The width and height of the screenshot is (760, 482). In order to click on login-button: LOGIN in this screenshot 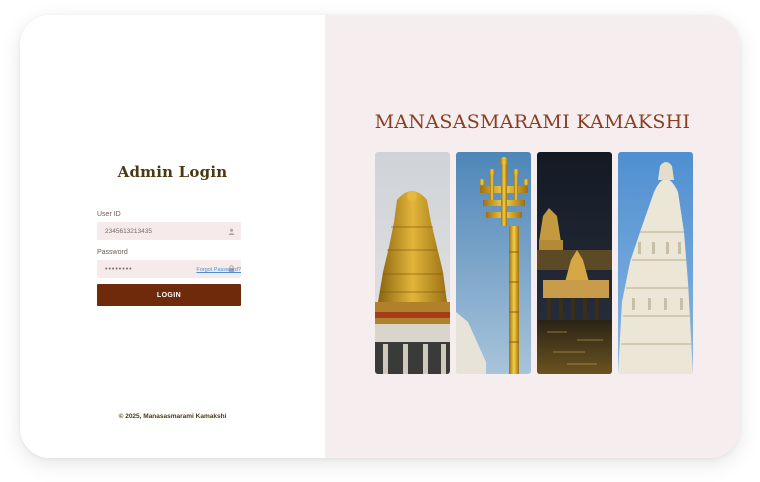, I will do `click(169, 295)`.